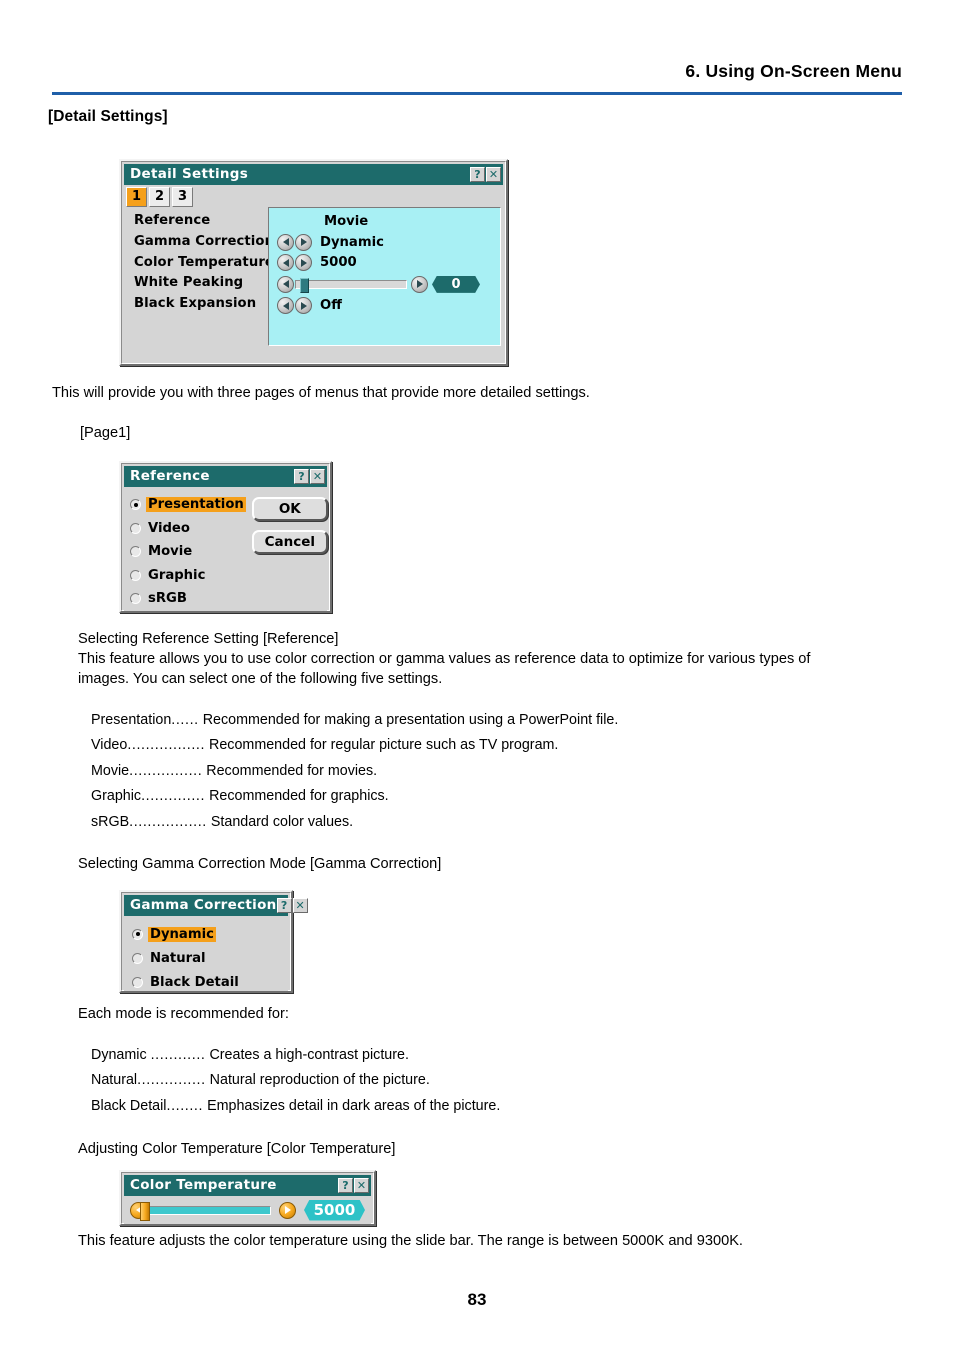 The height and width of the screenshot is (1348, 954). What do you see at coordinates (351, 285) in the screenshot?
I see `white-peaking-slider` at bounding box center [351, 285].